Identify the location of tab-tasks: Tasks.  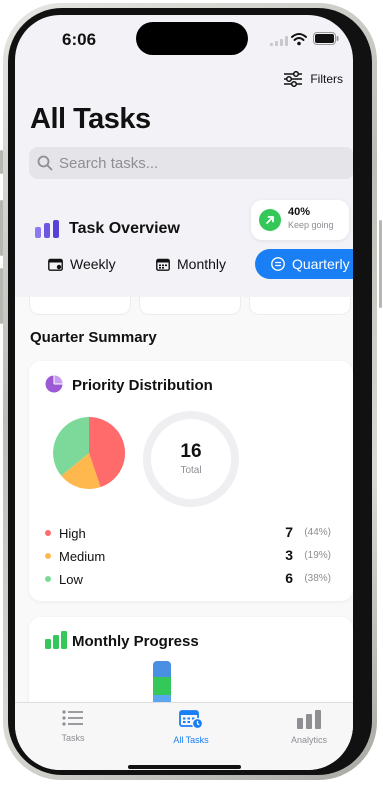
(73, 726).